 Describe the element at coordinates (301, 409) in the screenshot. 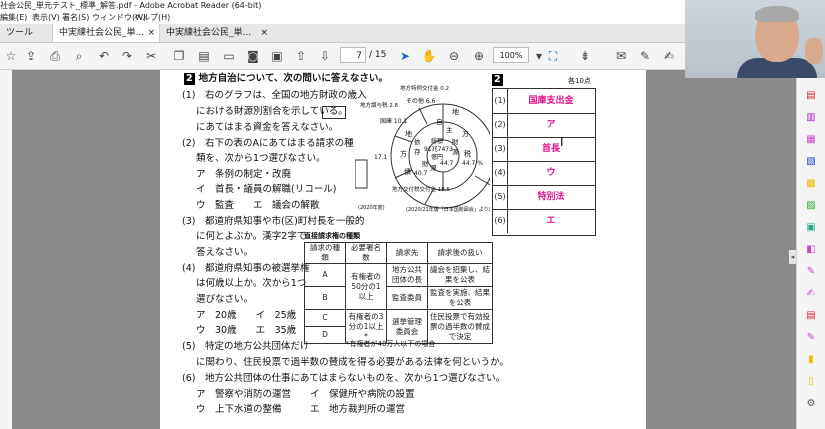

I see `q-line: ウ 上下水道の整備 エ 地方裁判所の運営` at that location.